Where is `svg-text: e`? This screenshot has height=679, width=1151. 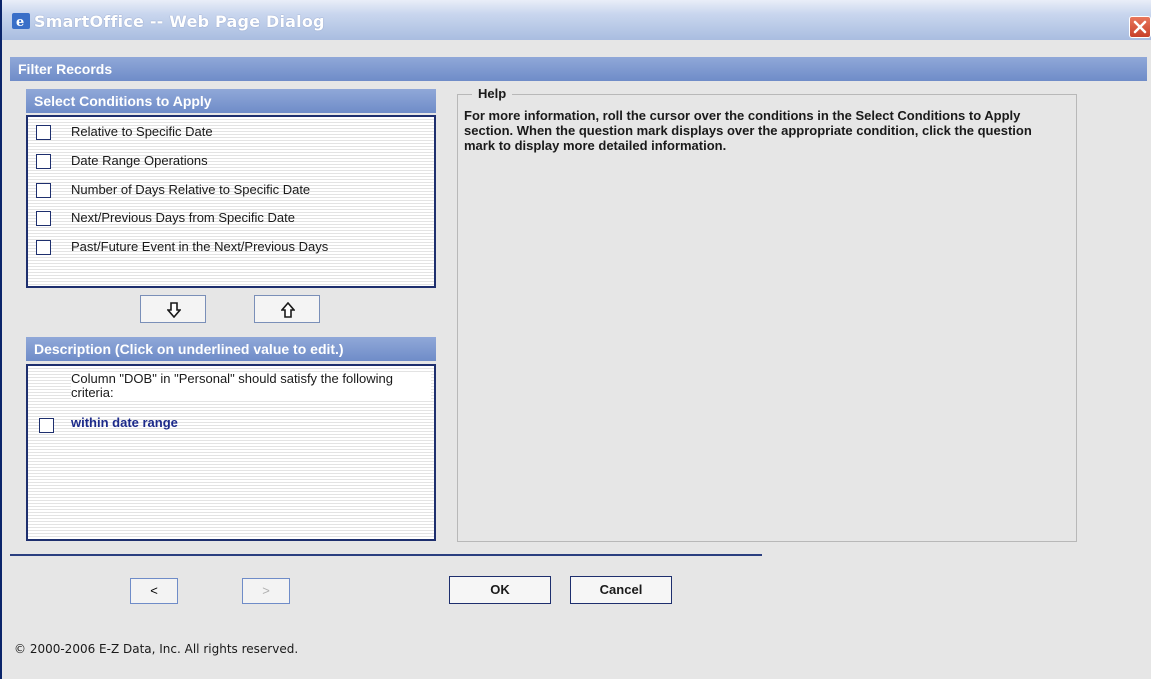
svg-text: e is located at coordinates (20, 22).